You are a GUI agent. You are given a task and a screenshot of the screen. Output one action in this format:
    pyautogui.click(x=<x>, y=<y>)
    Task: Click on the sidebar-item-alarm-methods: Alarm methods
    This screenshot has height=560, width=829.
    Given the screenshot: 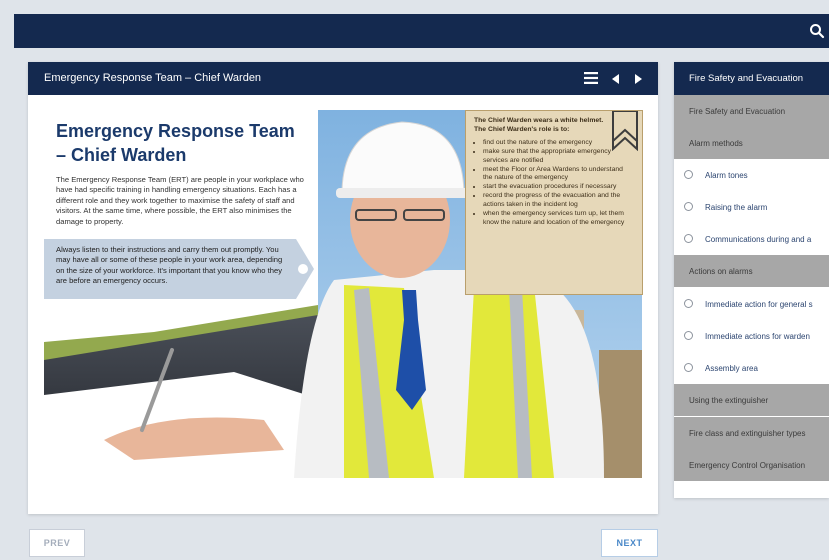 What is the action you would take?
    pyautogui.click(x=751, y=143)
    